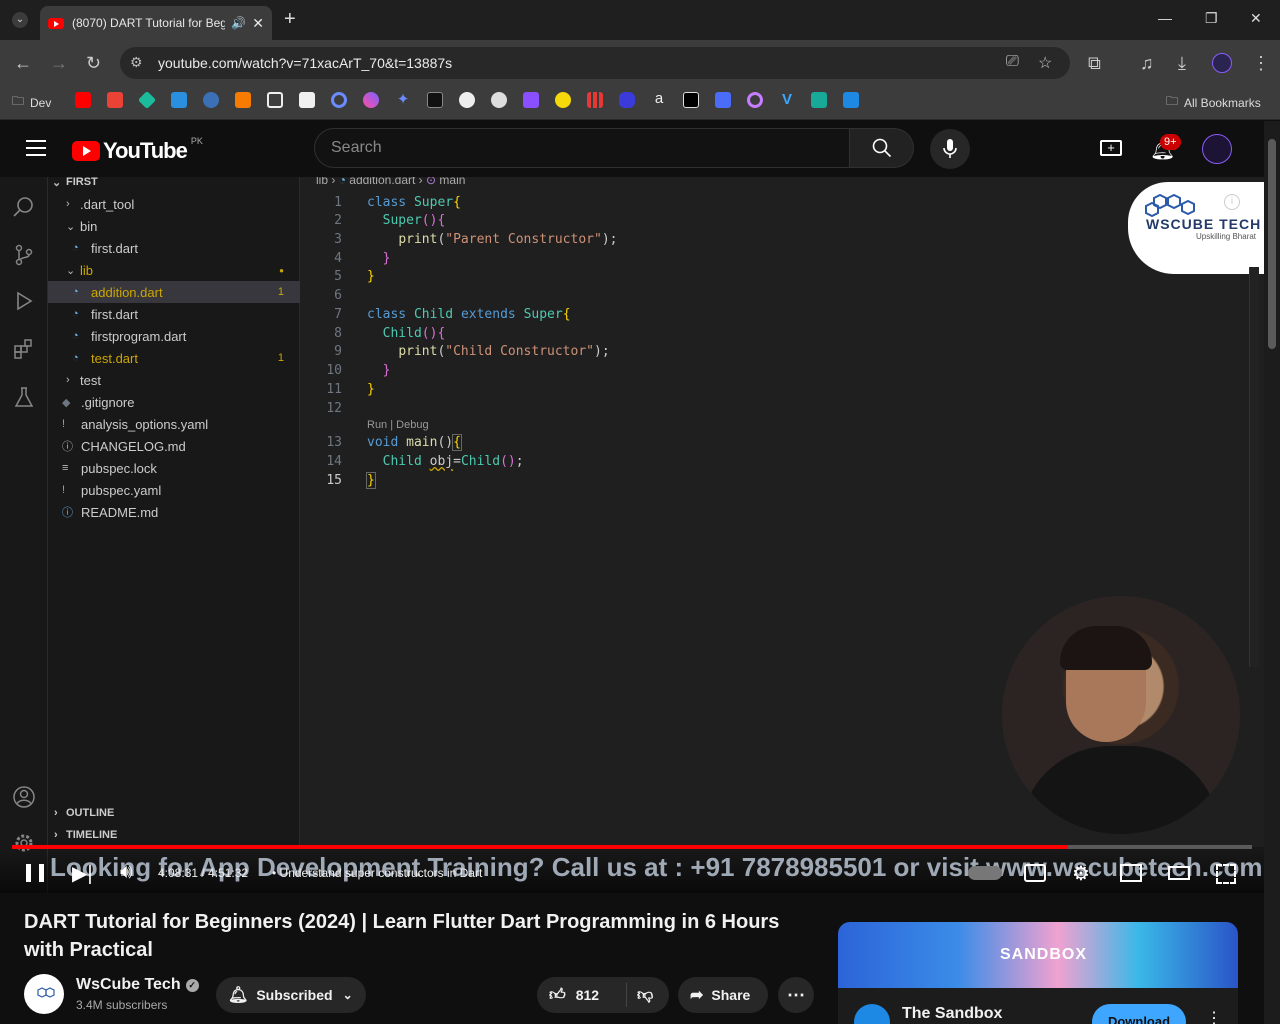  What do you see at coordinates (1147, 63) in the screenshot?
I see `media-controls-icon: ♫` at bounding box center [1147, 63].